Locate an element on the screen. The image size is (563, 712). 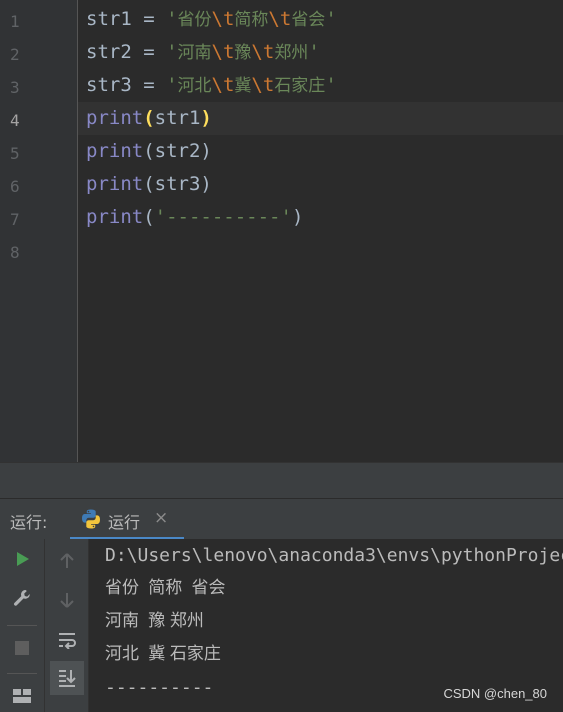
code-argument: str3 is located at coordinates (177, 184).